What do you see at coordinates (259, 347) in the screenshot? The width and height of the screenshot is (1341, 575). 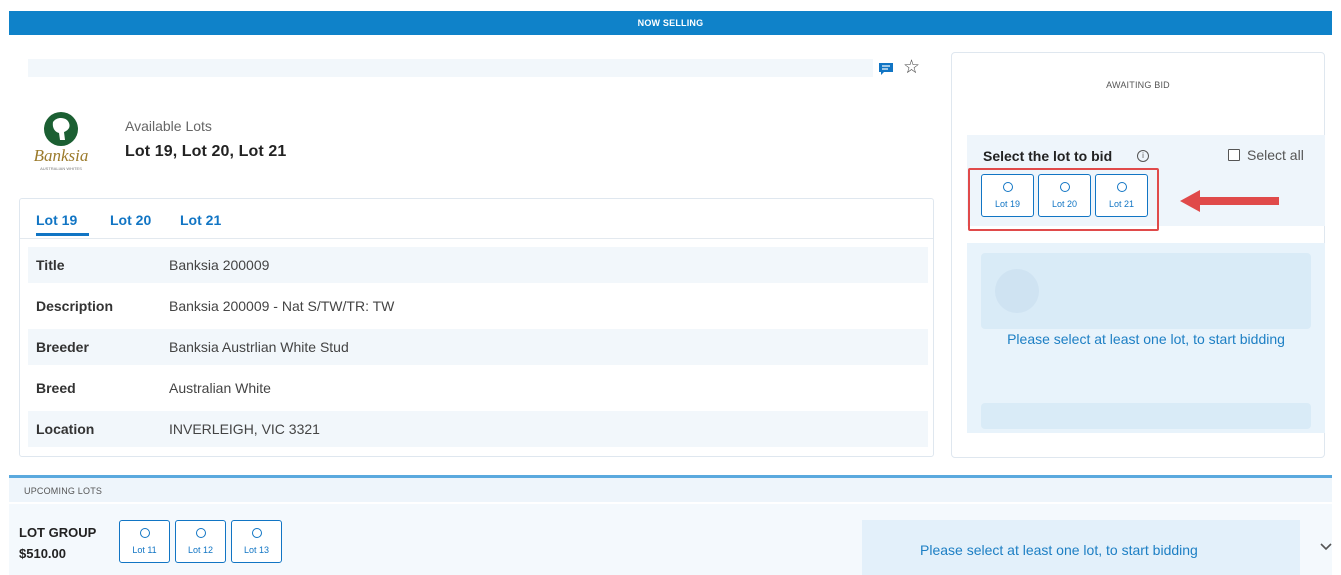 I see `detail-value: Banksia Austrlian White Stud` at bounding box center [259, 347].